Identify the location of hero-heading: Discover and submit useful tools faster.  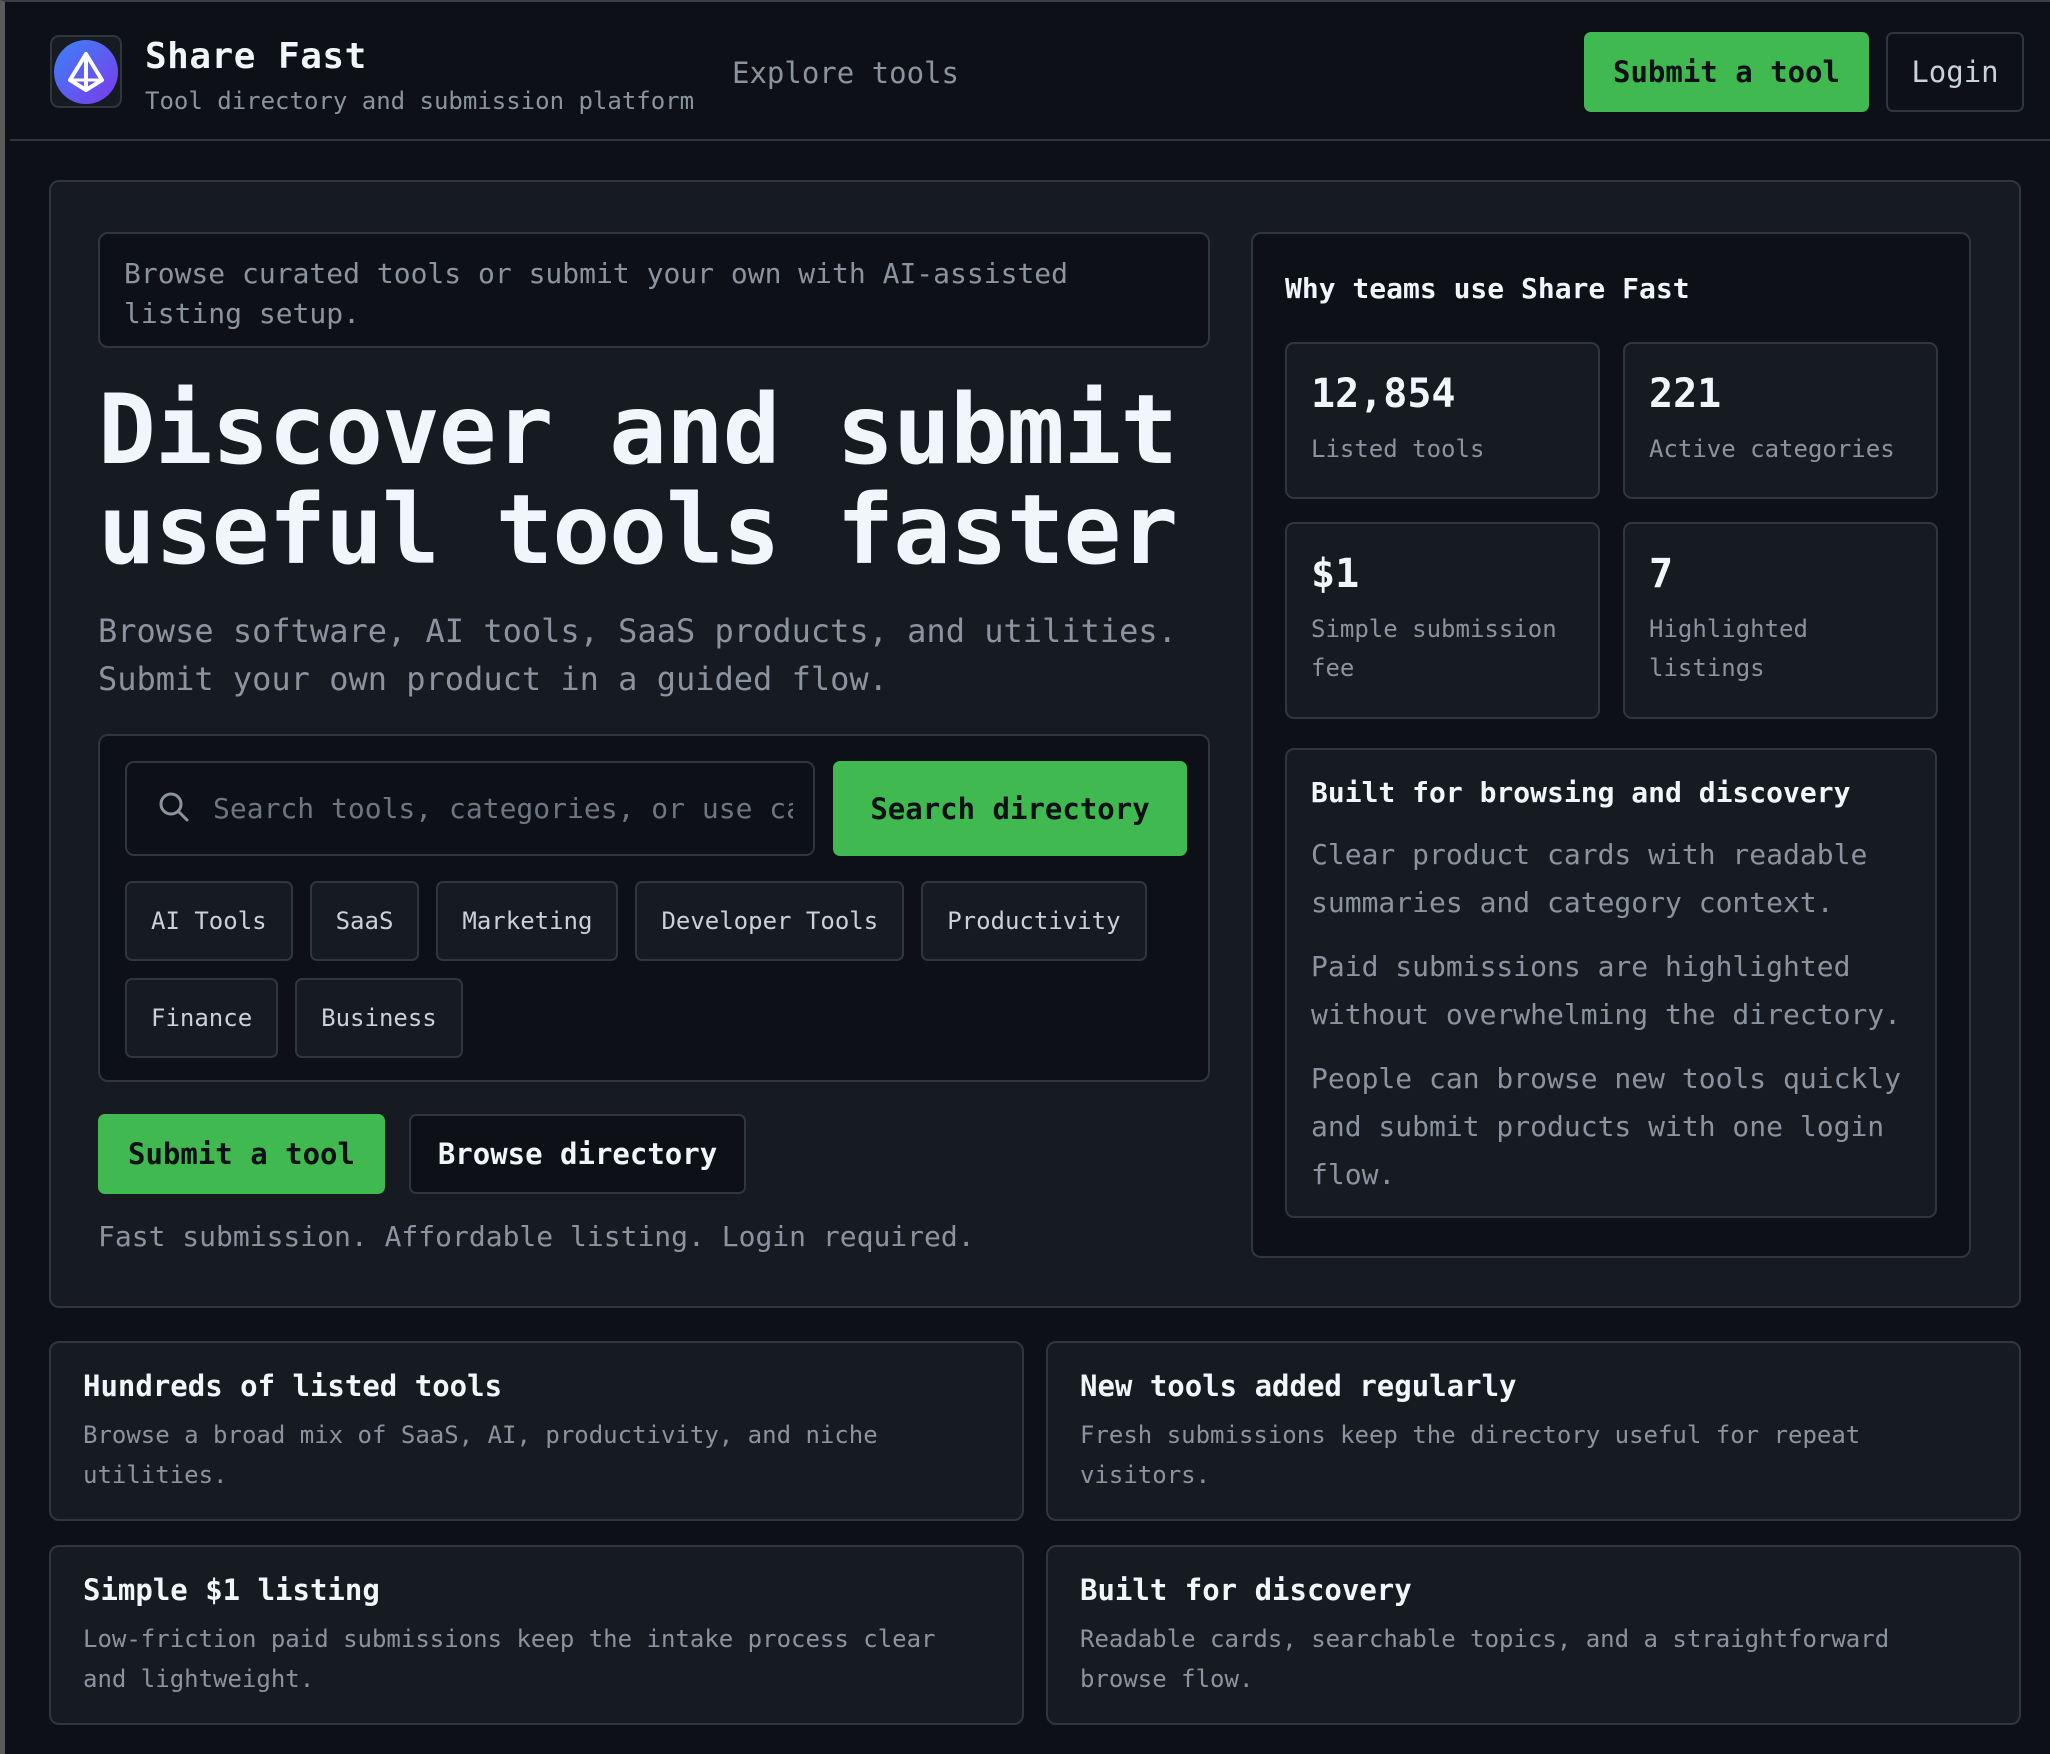
(663, 480).